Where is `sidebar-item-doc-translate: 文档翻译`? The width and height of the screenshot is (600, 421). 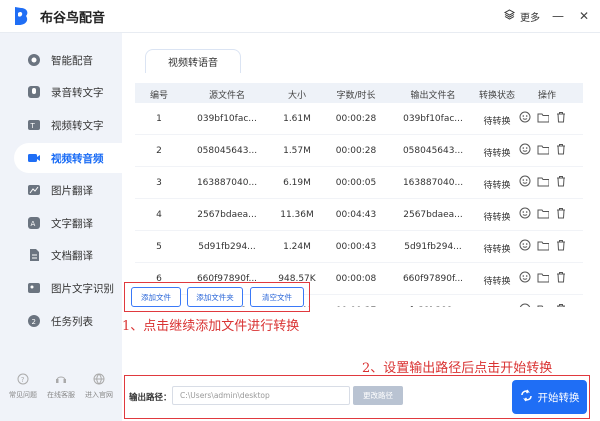 sidebar-item-doc-translate: 文档翻译 is located at coordinates (68, 255).